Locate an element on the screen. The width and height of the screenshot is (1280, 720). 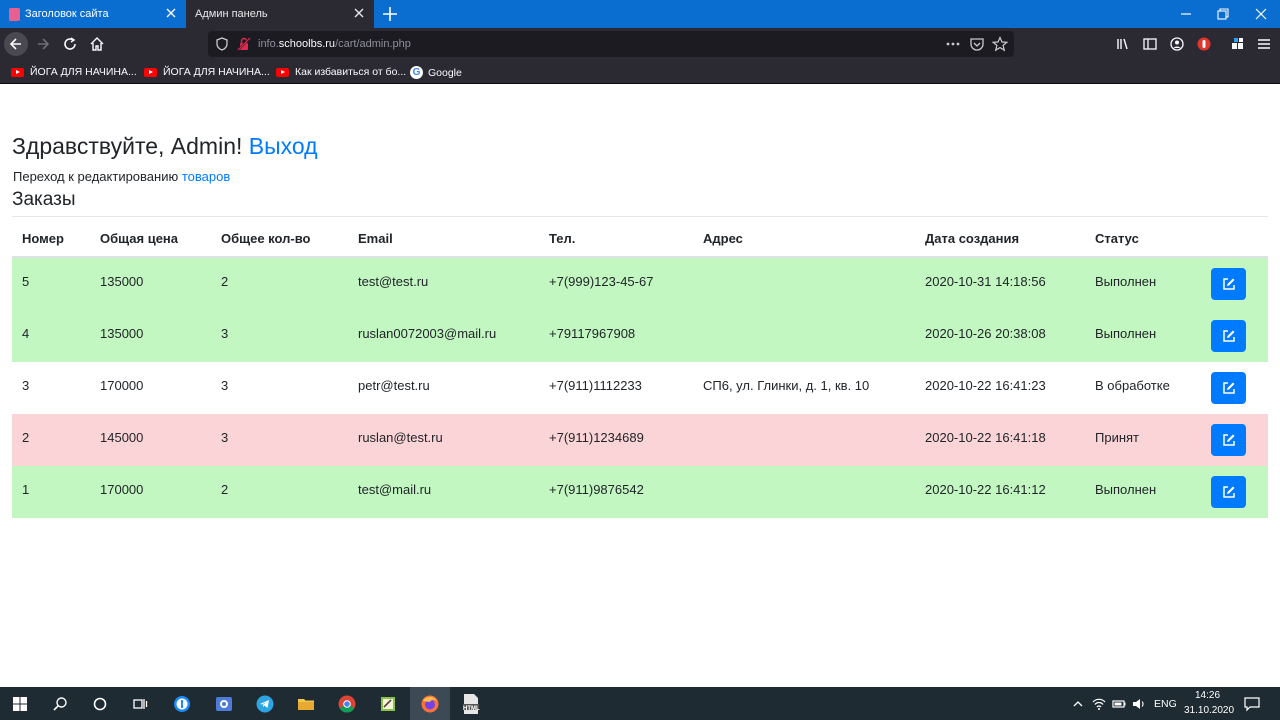
browser-navigation-bar: info.schoolbs.ru/cart/admin.php is located at coordinates (640, 44).